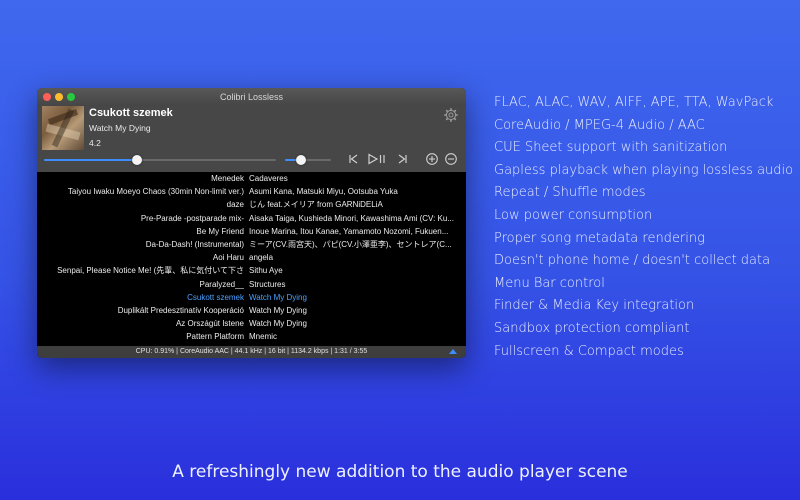 The width and height of the screenshot is (800, 500). Describe the element at coordinates (301, 160) in the screenshot. I see `volume-knob` at that location.